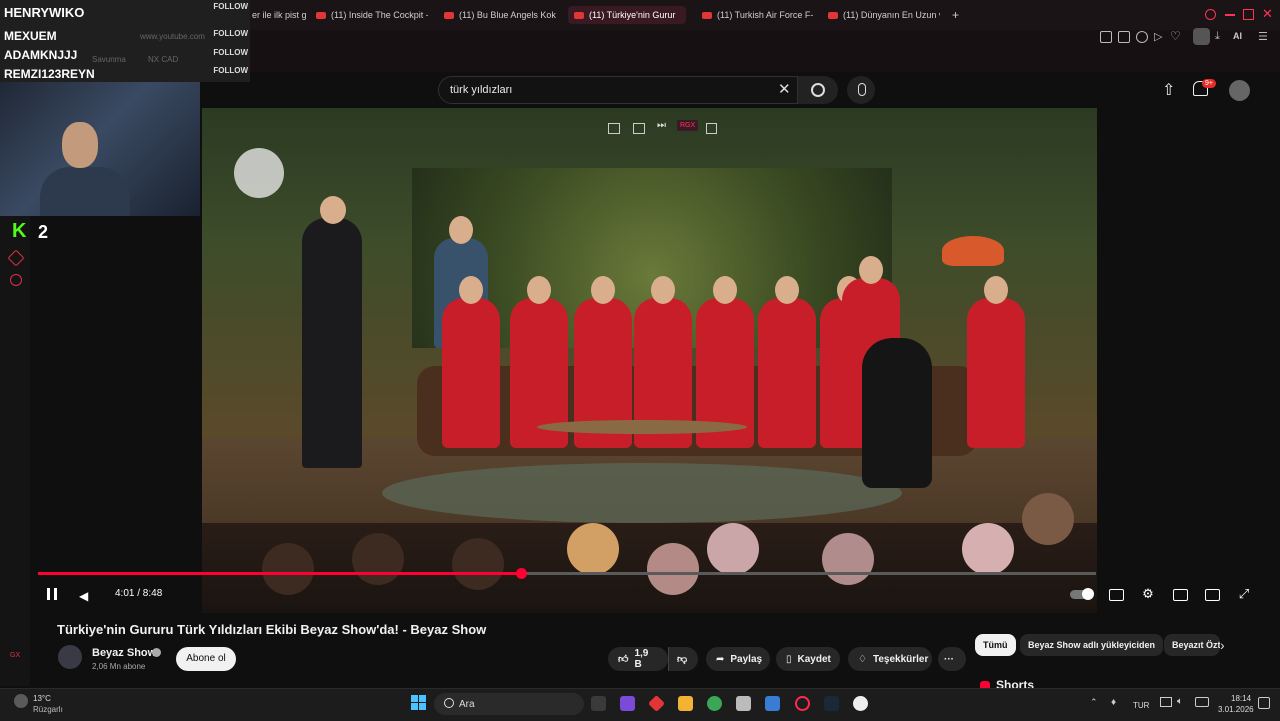 This screenshot has height=721, width=1280. What do you see at coordinates (831, 703) in the screenshot?
I see `steam-icon` at bounding box center [831, 703].